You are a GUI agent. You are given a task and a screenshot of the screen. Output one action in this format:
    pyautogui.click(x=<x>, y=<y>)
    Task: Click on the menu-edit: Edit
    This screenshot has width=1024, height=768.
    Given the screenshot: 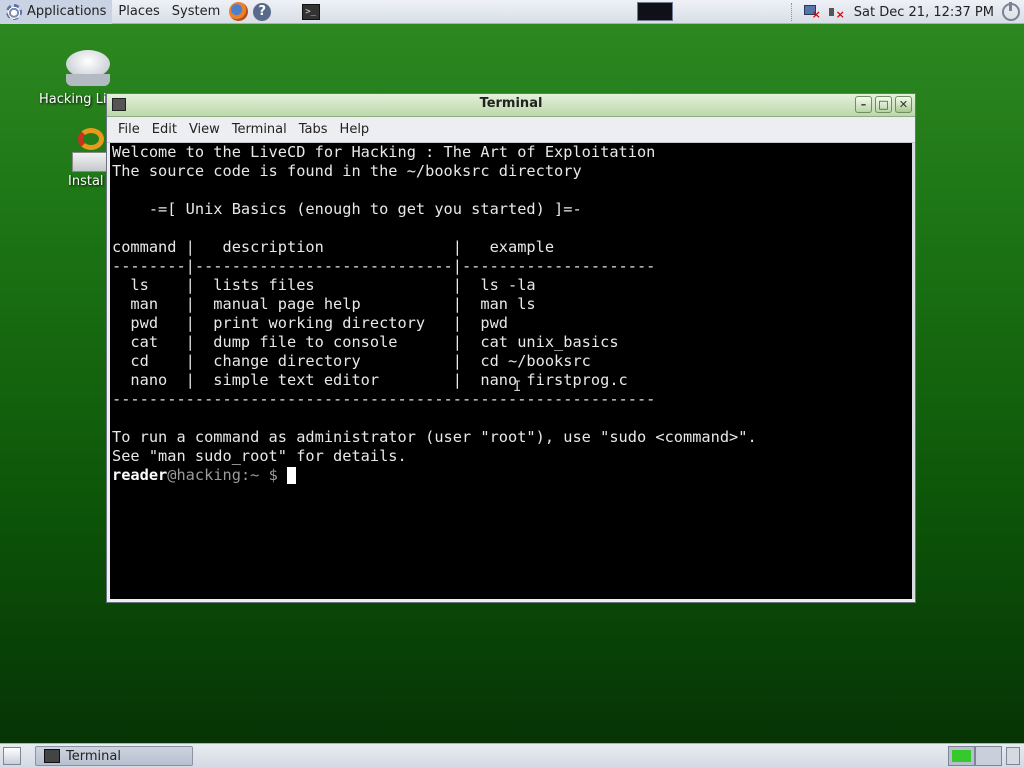 What is the action you would take?
    pyautogui.click(x=164, y=129)
    